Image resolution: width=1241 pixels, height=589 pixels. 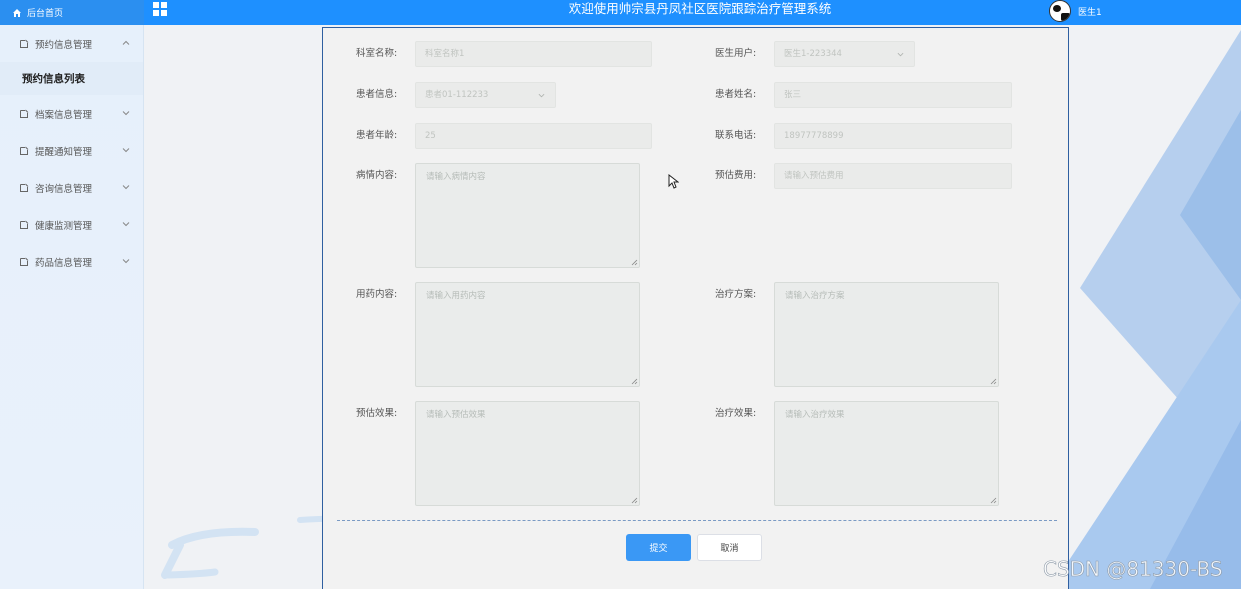 I want to click on cancel-button: 取消, so click(x=729, y=547).